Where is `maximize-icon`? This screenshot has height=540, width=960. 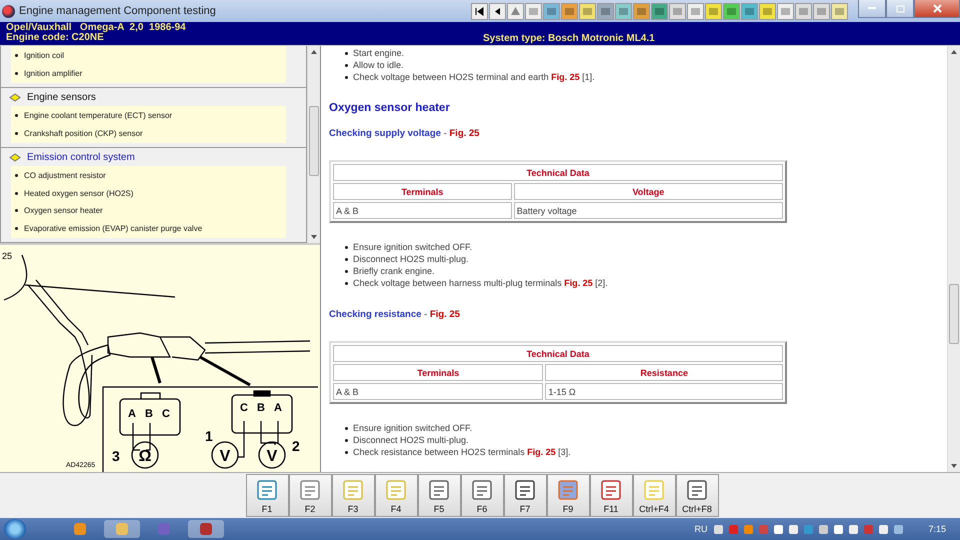 maximize-icon is located at coordinates (900, 8).